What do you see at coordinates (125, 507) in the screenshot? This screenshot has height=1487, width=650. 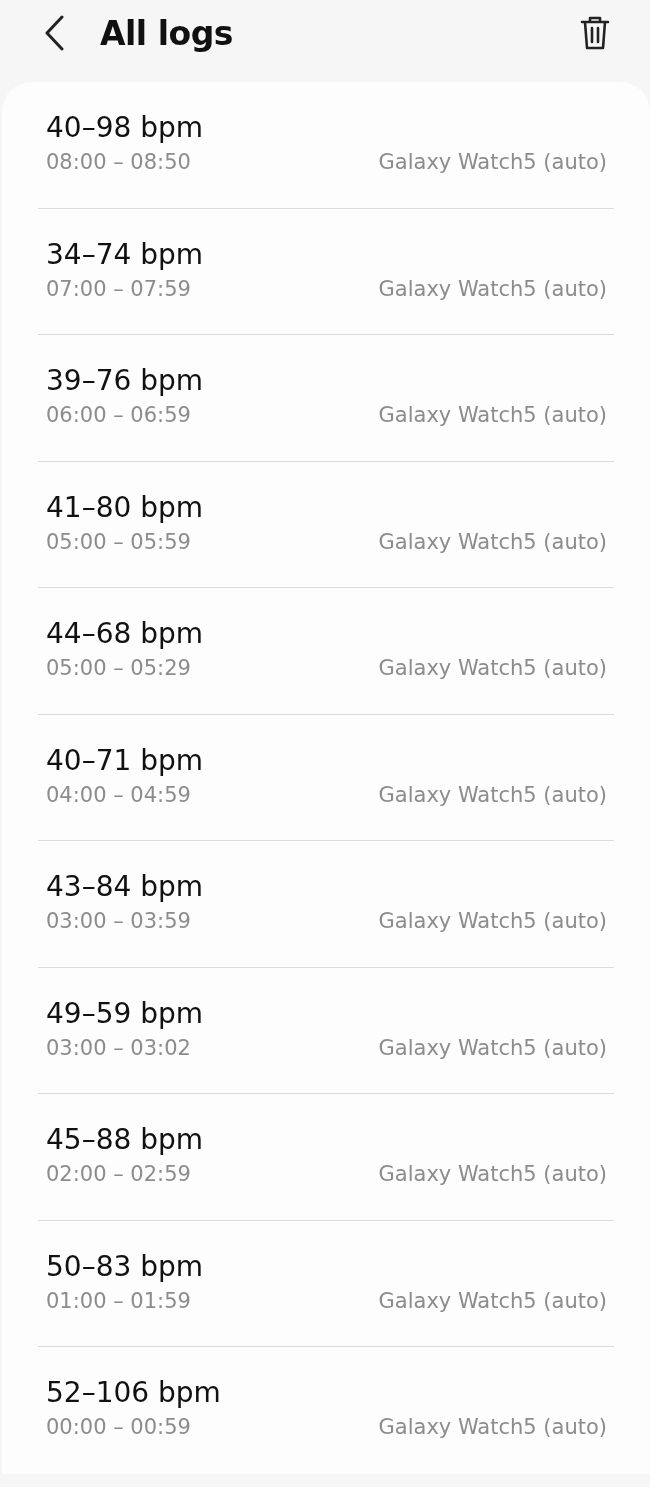 I see `bpm-range: 41–80 bpm` at bounding box center [125, 507].